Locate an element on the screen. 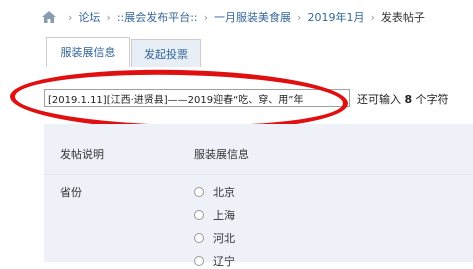  form-divider is located at coordinates (258, 174).